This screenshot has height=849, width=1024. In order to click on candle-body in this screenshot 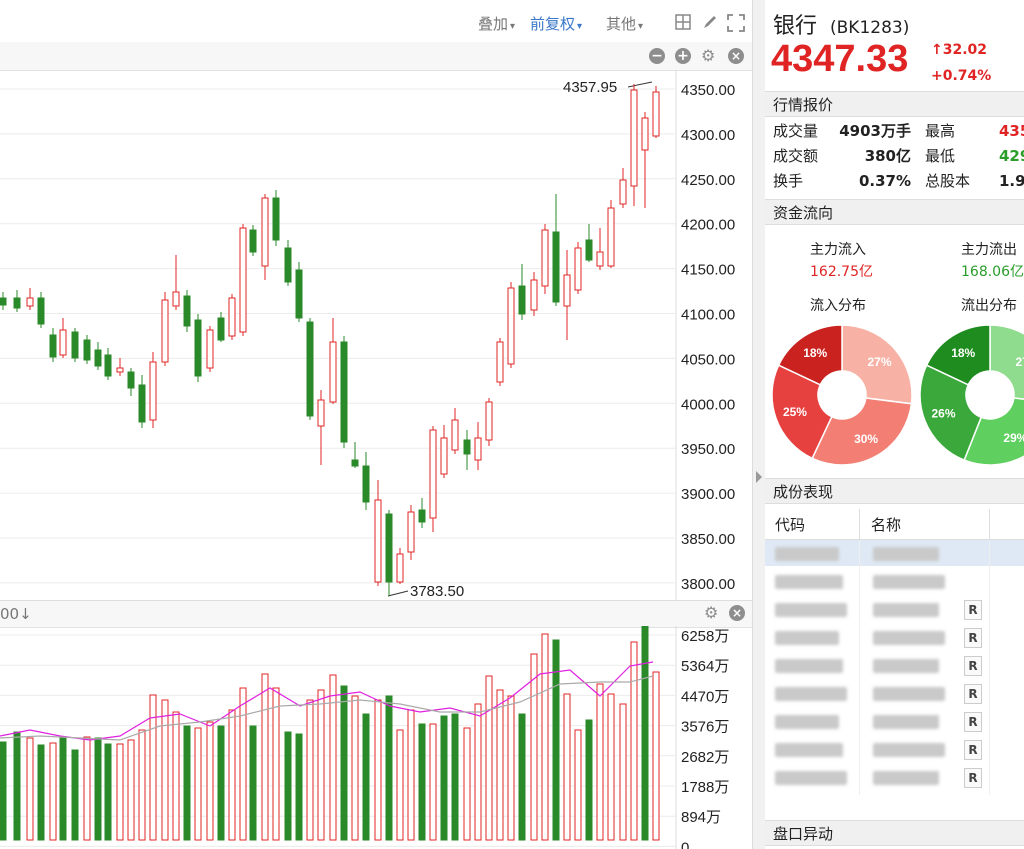, I will do `click(623, 192)`.